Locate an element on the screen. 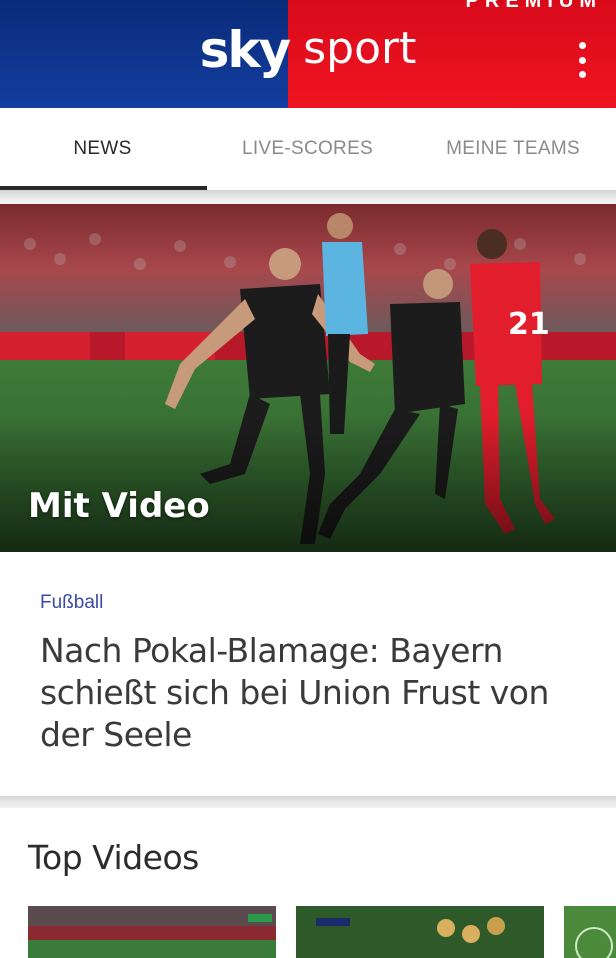  tab-live-scores: LIVE-SCORES is located at coordinates (307, 149).